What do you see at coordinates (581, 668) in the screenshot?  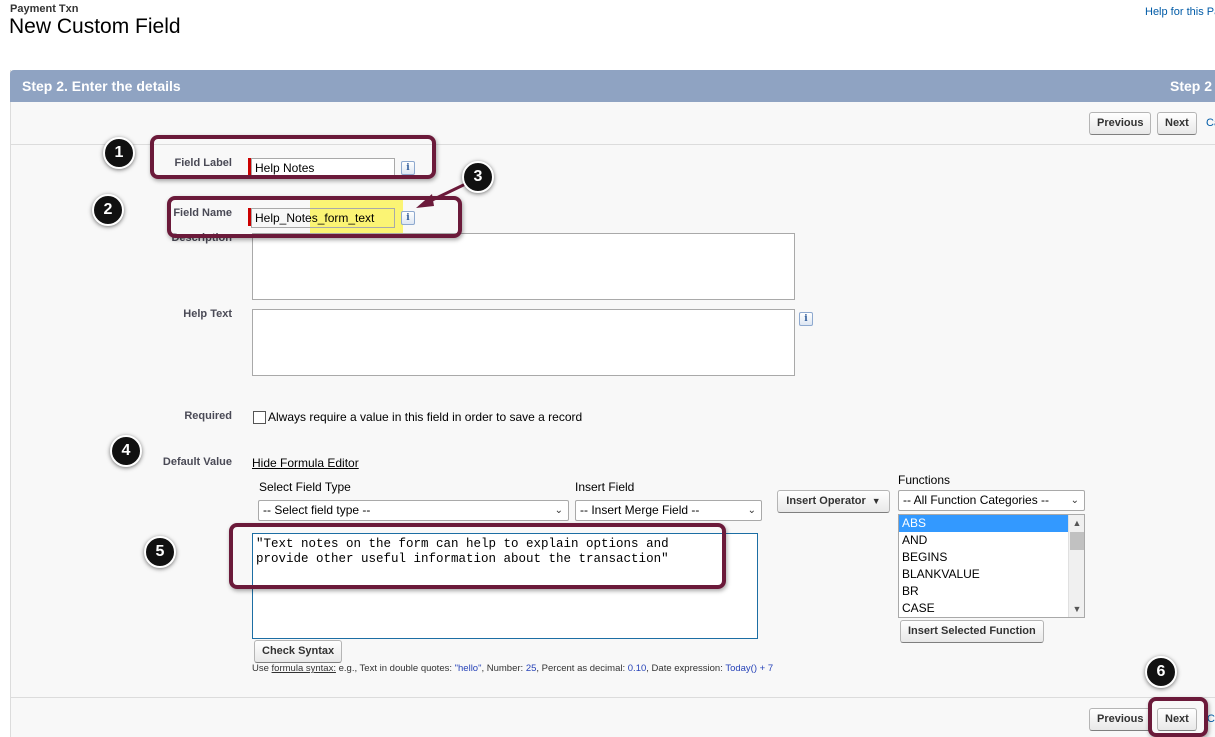 I see `hint-text: , Percent as decimal:` at bounding box center [581, 668].